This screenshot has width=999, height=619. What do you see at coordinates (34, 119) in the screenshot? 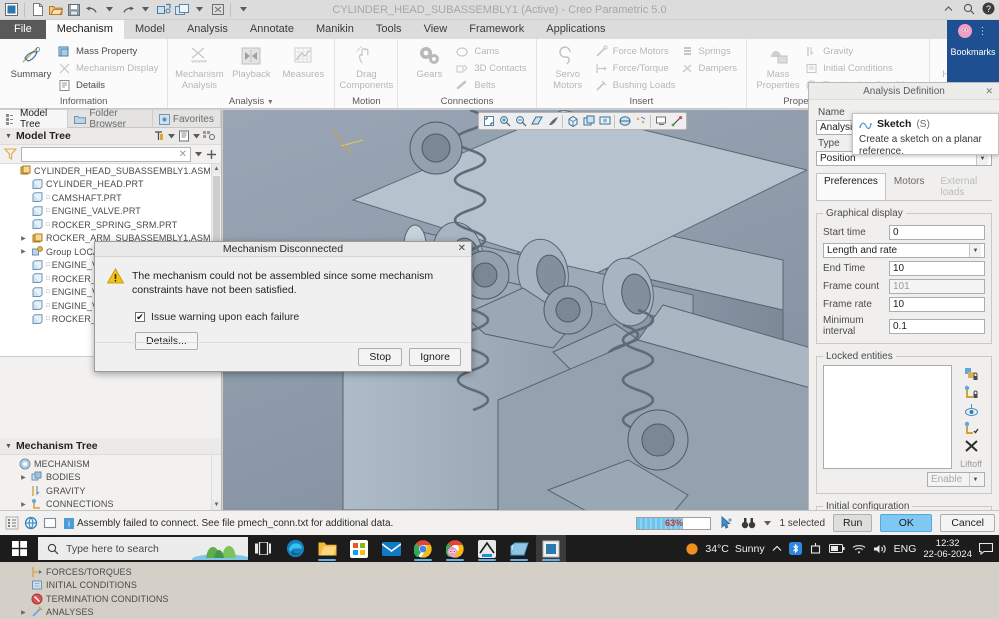
I see `nav-tab-model-tree: Model Tree` at bounding box center [34, 119].